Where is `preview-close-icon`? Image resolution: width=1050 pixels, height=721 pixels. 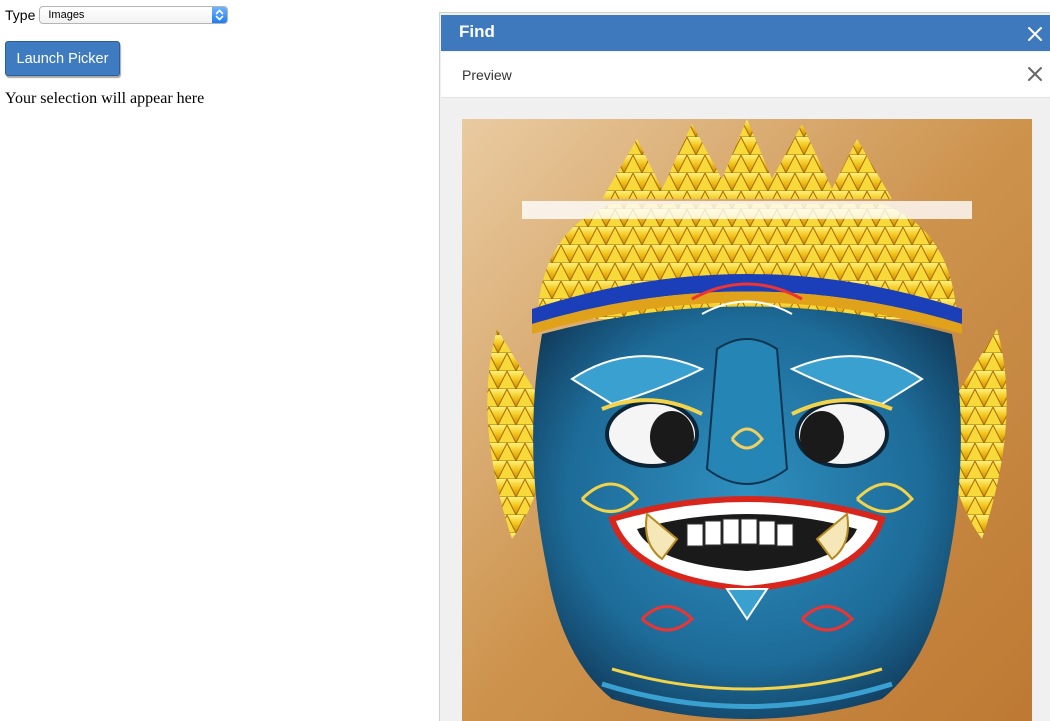 preview-close-icon is located at coordinates (1035, 74).